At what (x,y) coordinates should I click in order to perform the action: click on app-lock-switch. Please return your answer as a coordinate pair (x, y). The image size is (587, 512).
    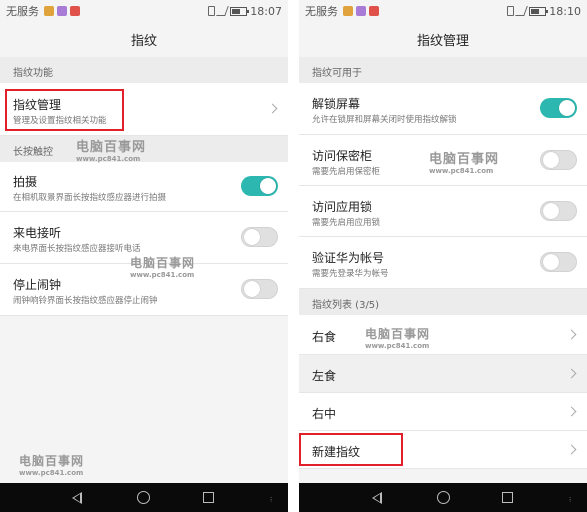
    Looking at the image, I should click on (558, 211).